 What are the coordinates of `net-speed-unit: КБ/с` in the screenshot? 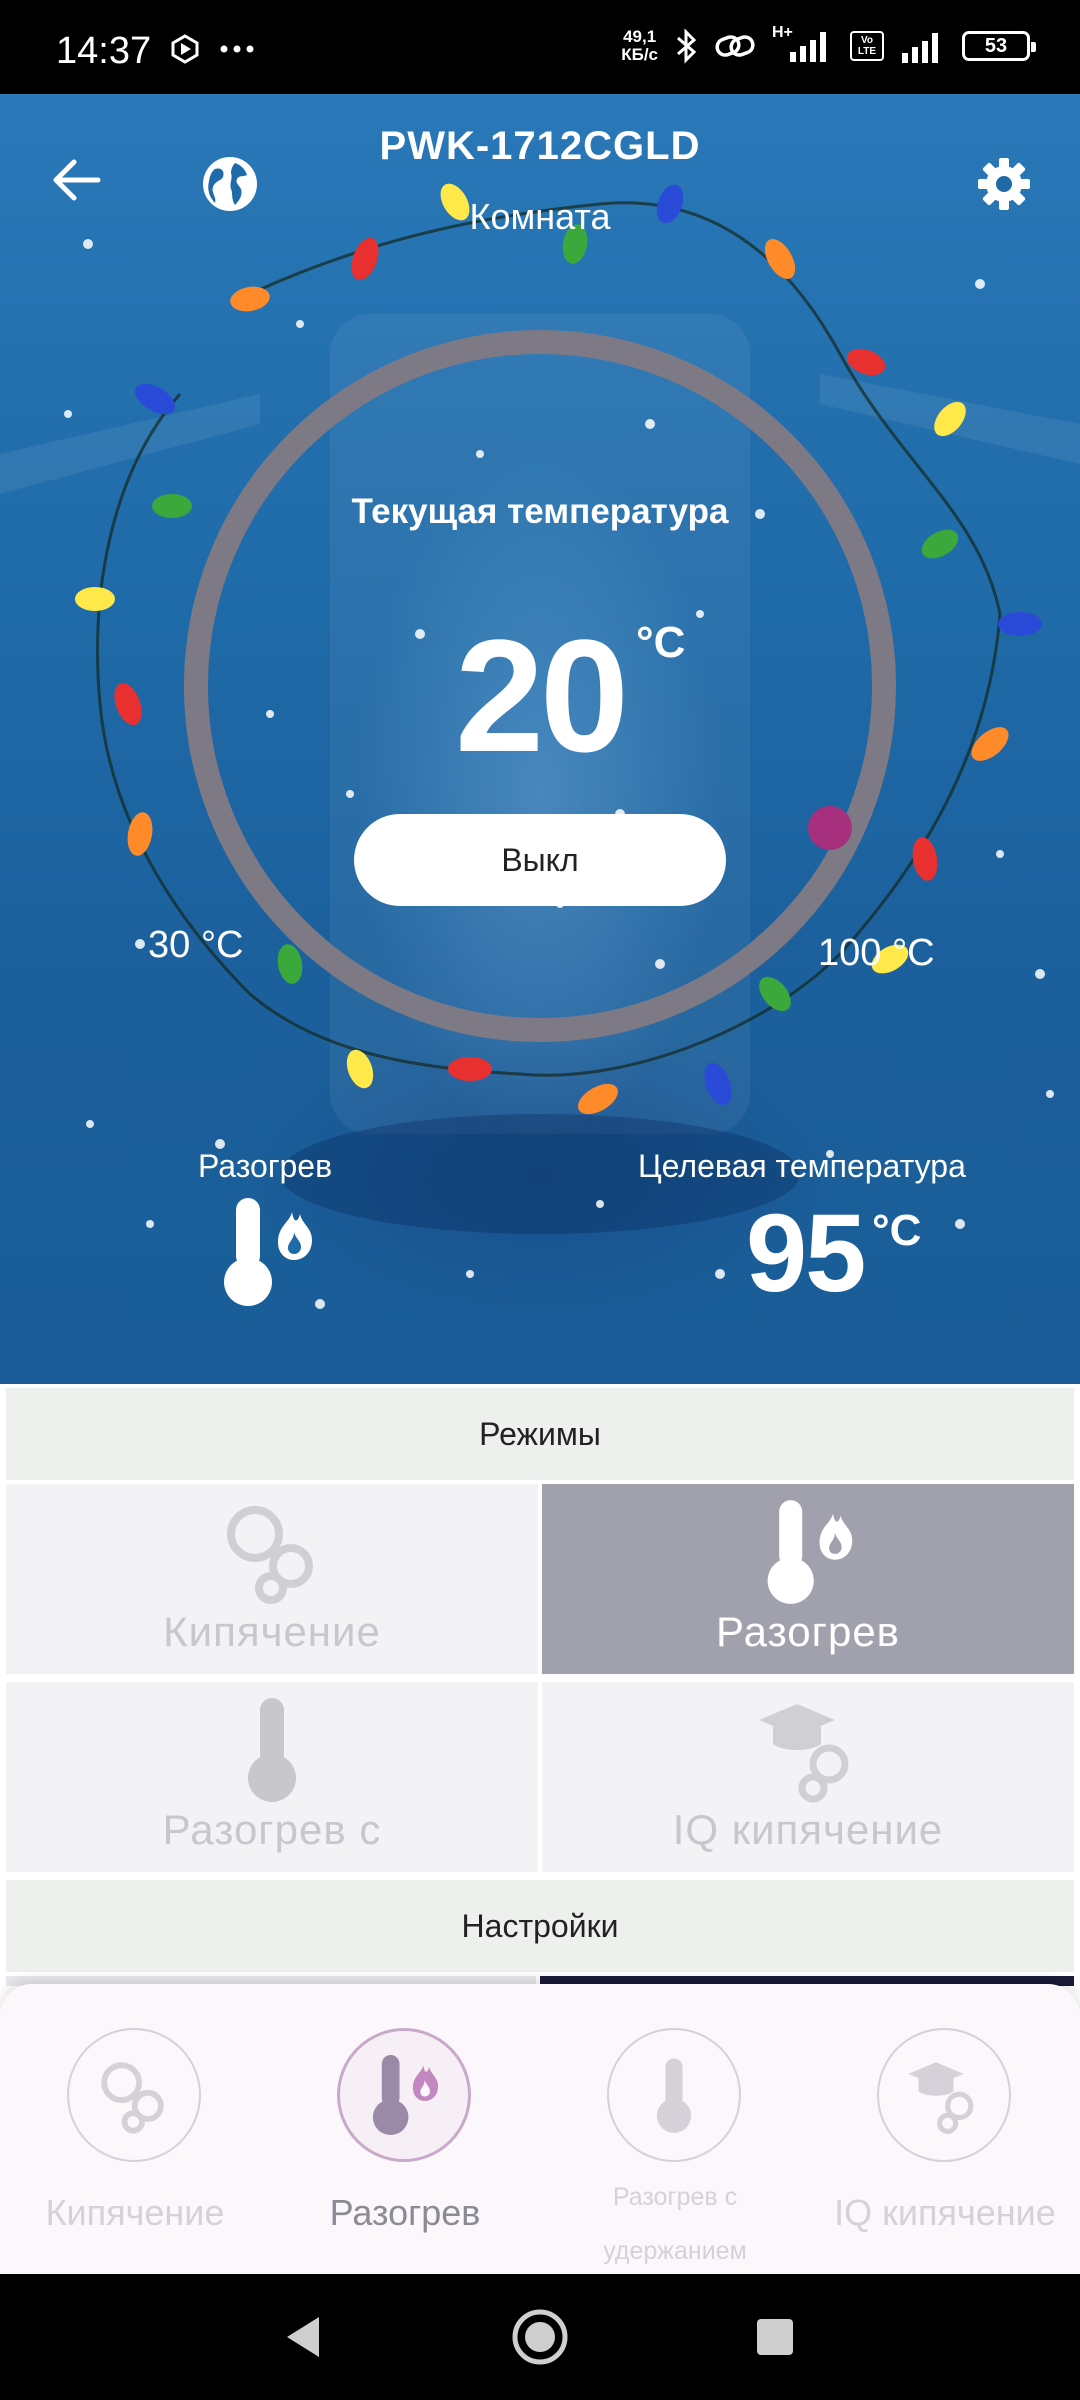 It's located at (639, 54).